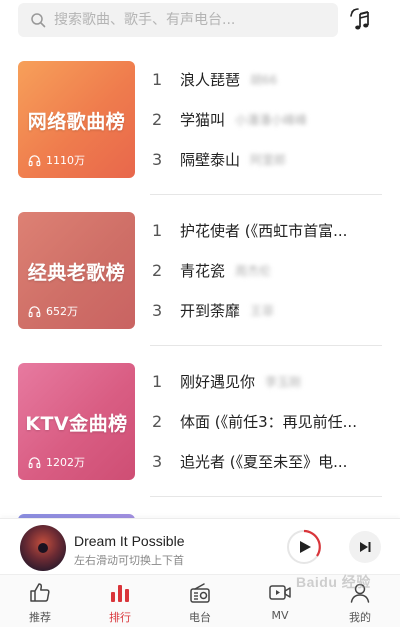 The image size is (400, 627). I want to click on song-artist: 阿里郎, so click(268, 159).